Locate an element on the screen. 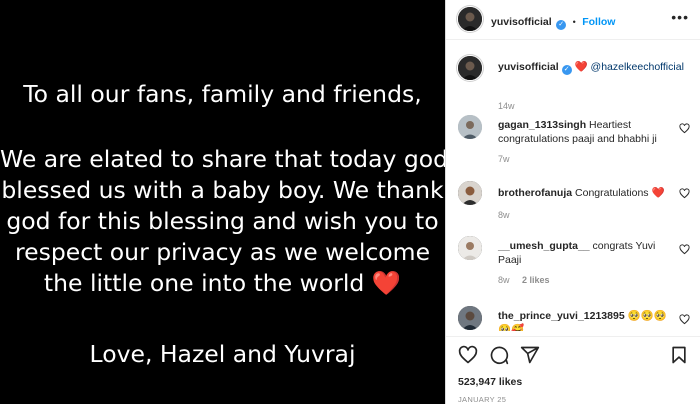  action-bar: 523,947 likes JANUARY 25 is located at coordinates (573, 370).